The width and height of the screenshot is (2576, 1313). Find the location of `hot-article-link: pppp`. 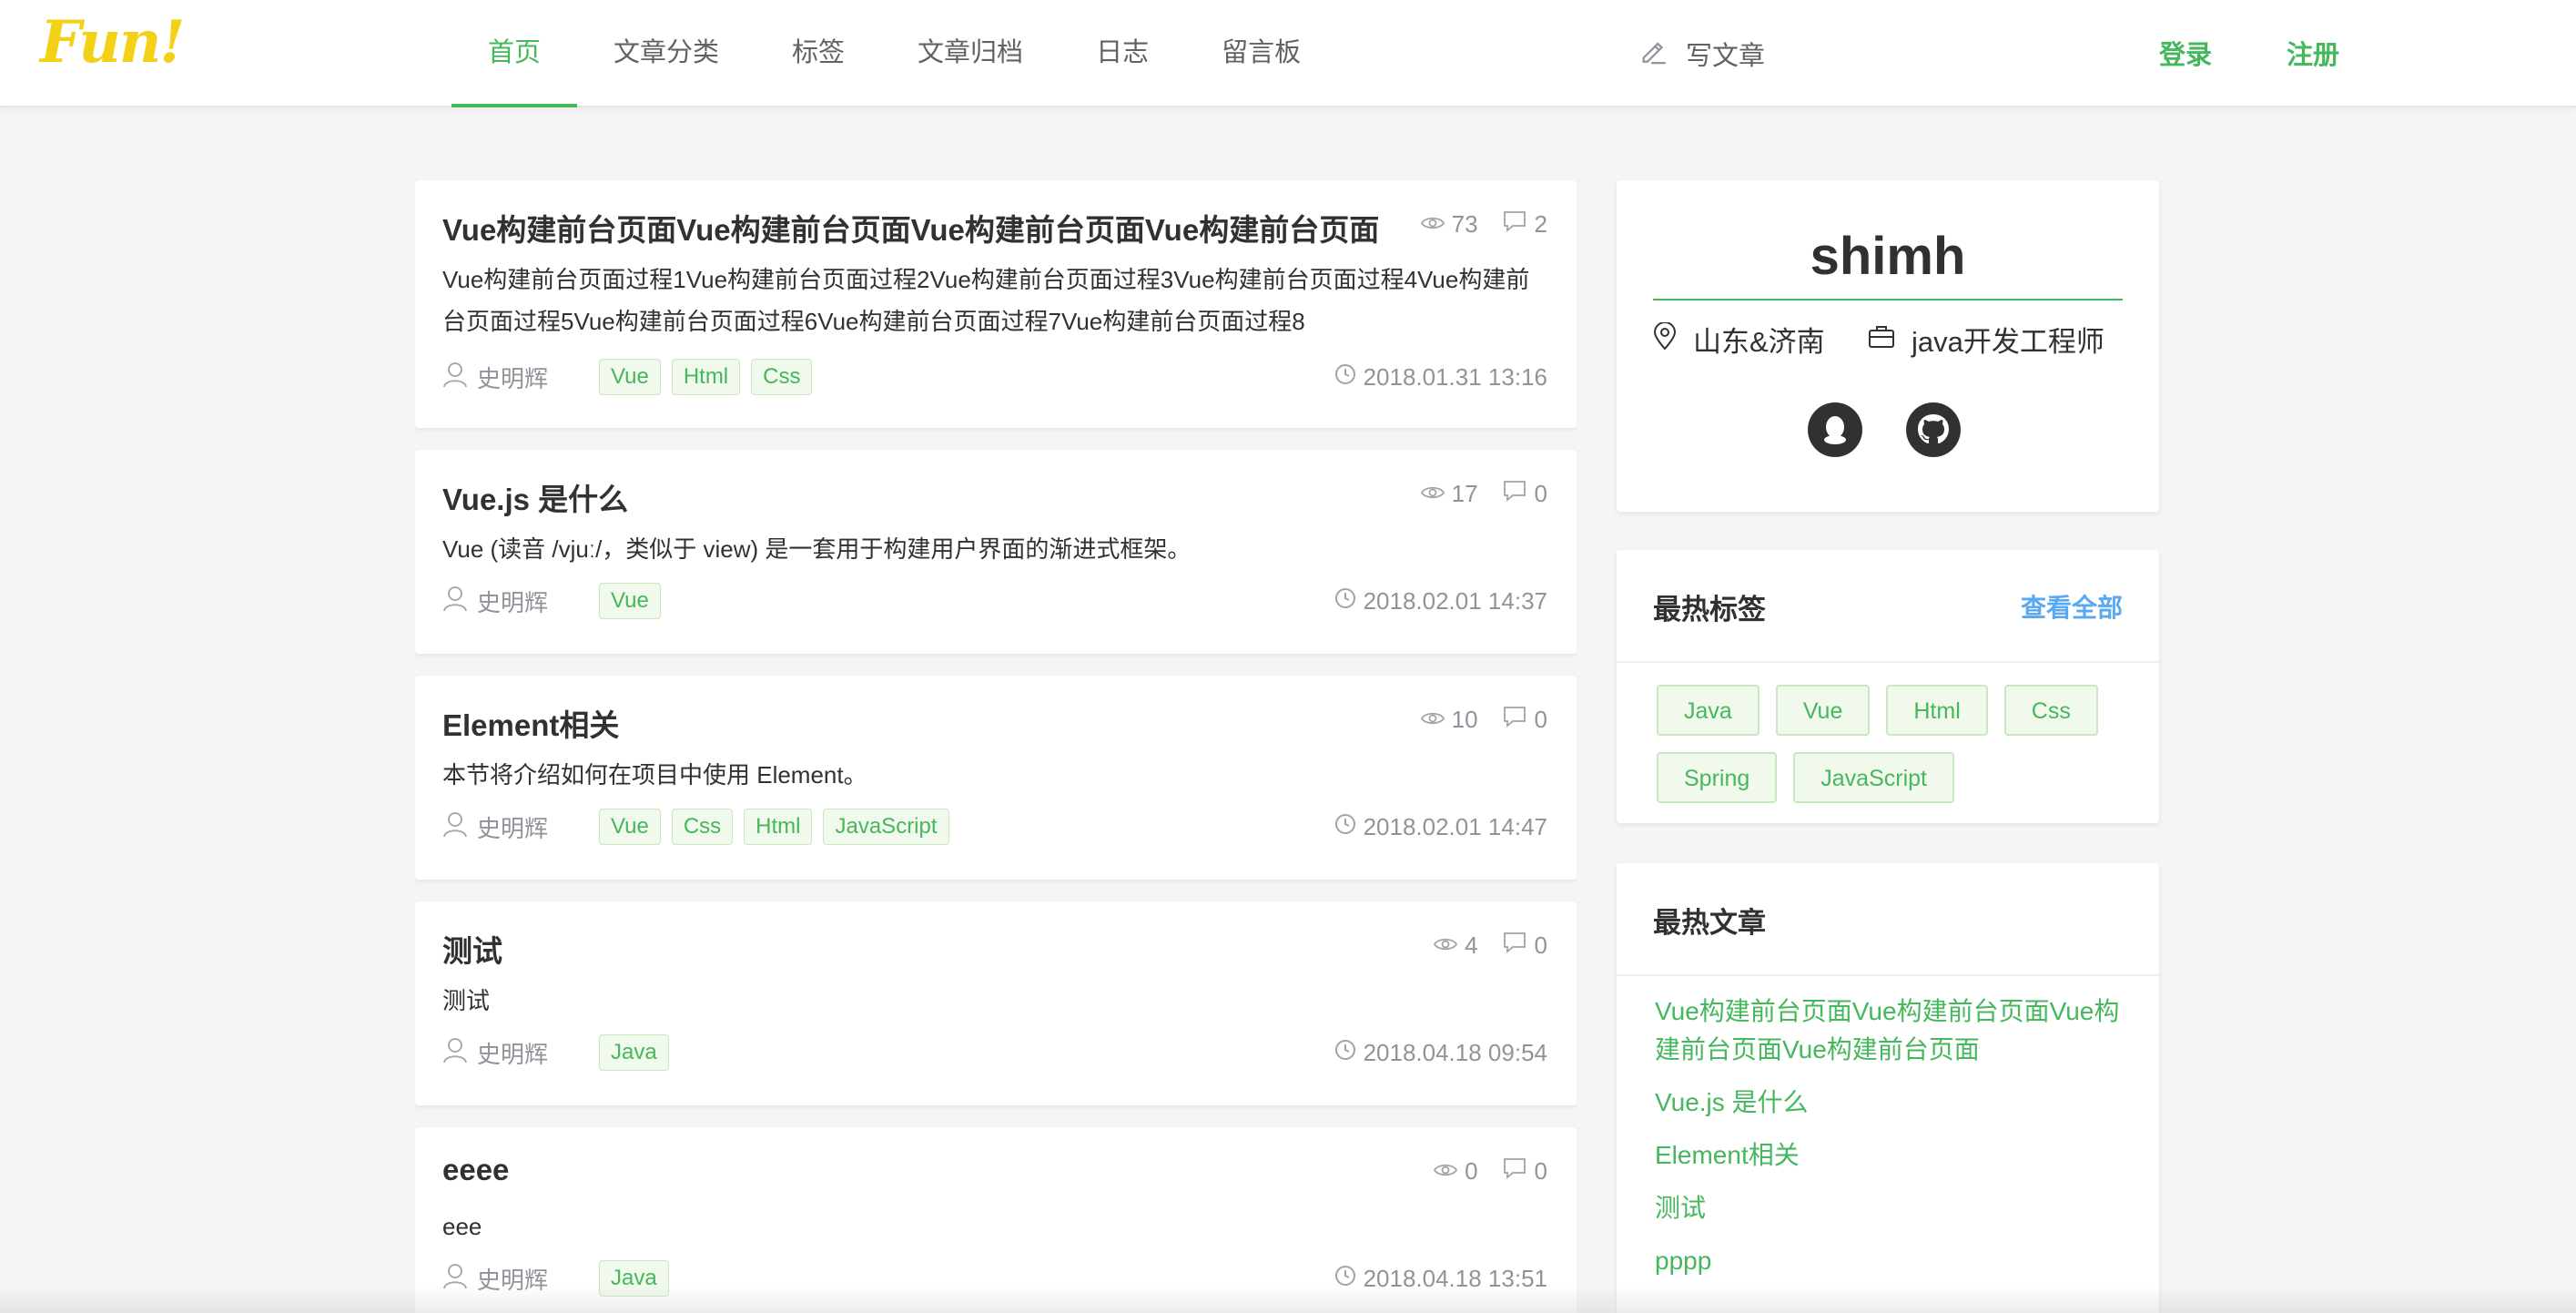

hot-article-link: pppp is located at coordinates (1892, 1261).